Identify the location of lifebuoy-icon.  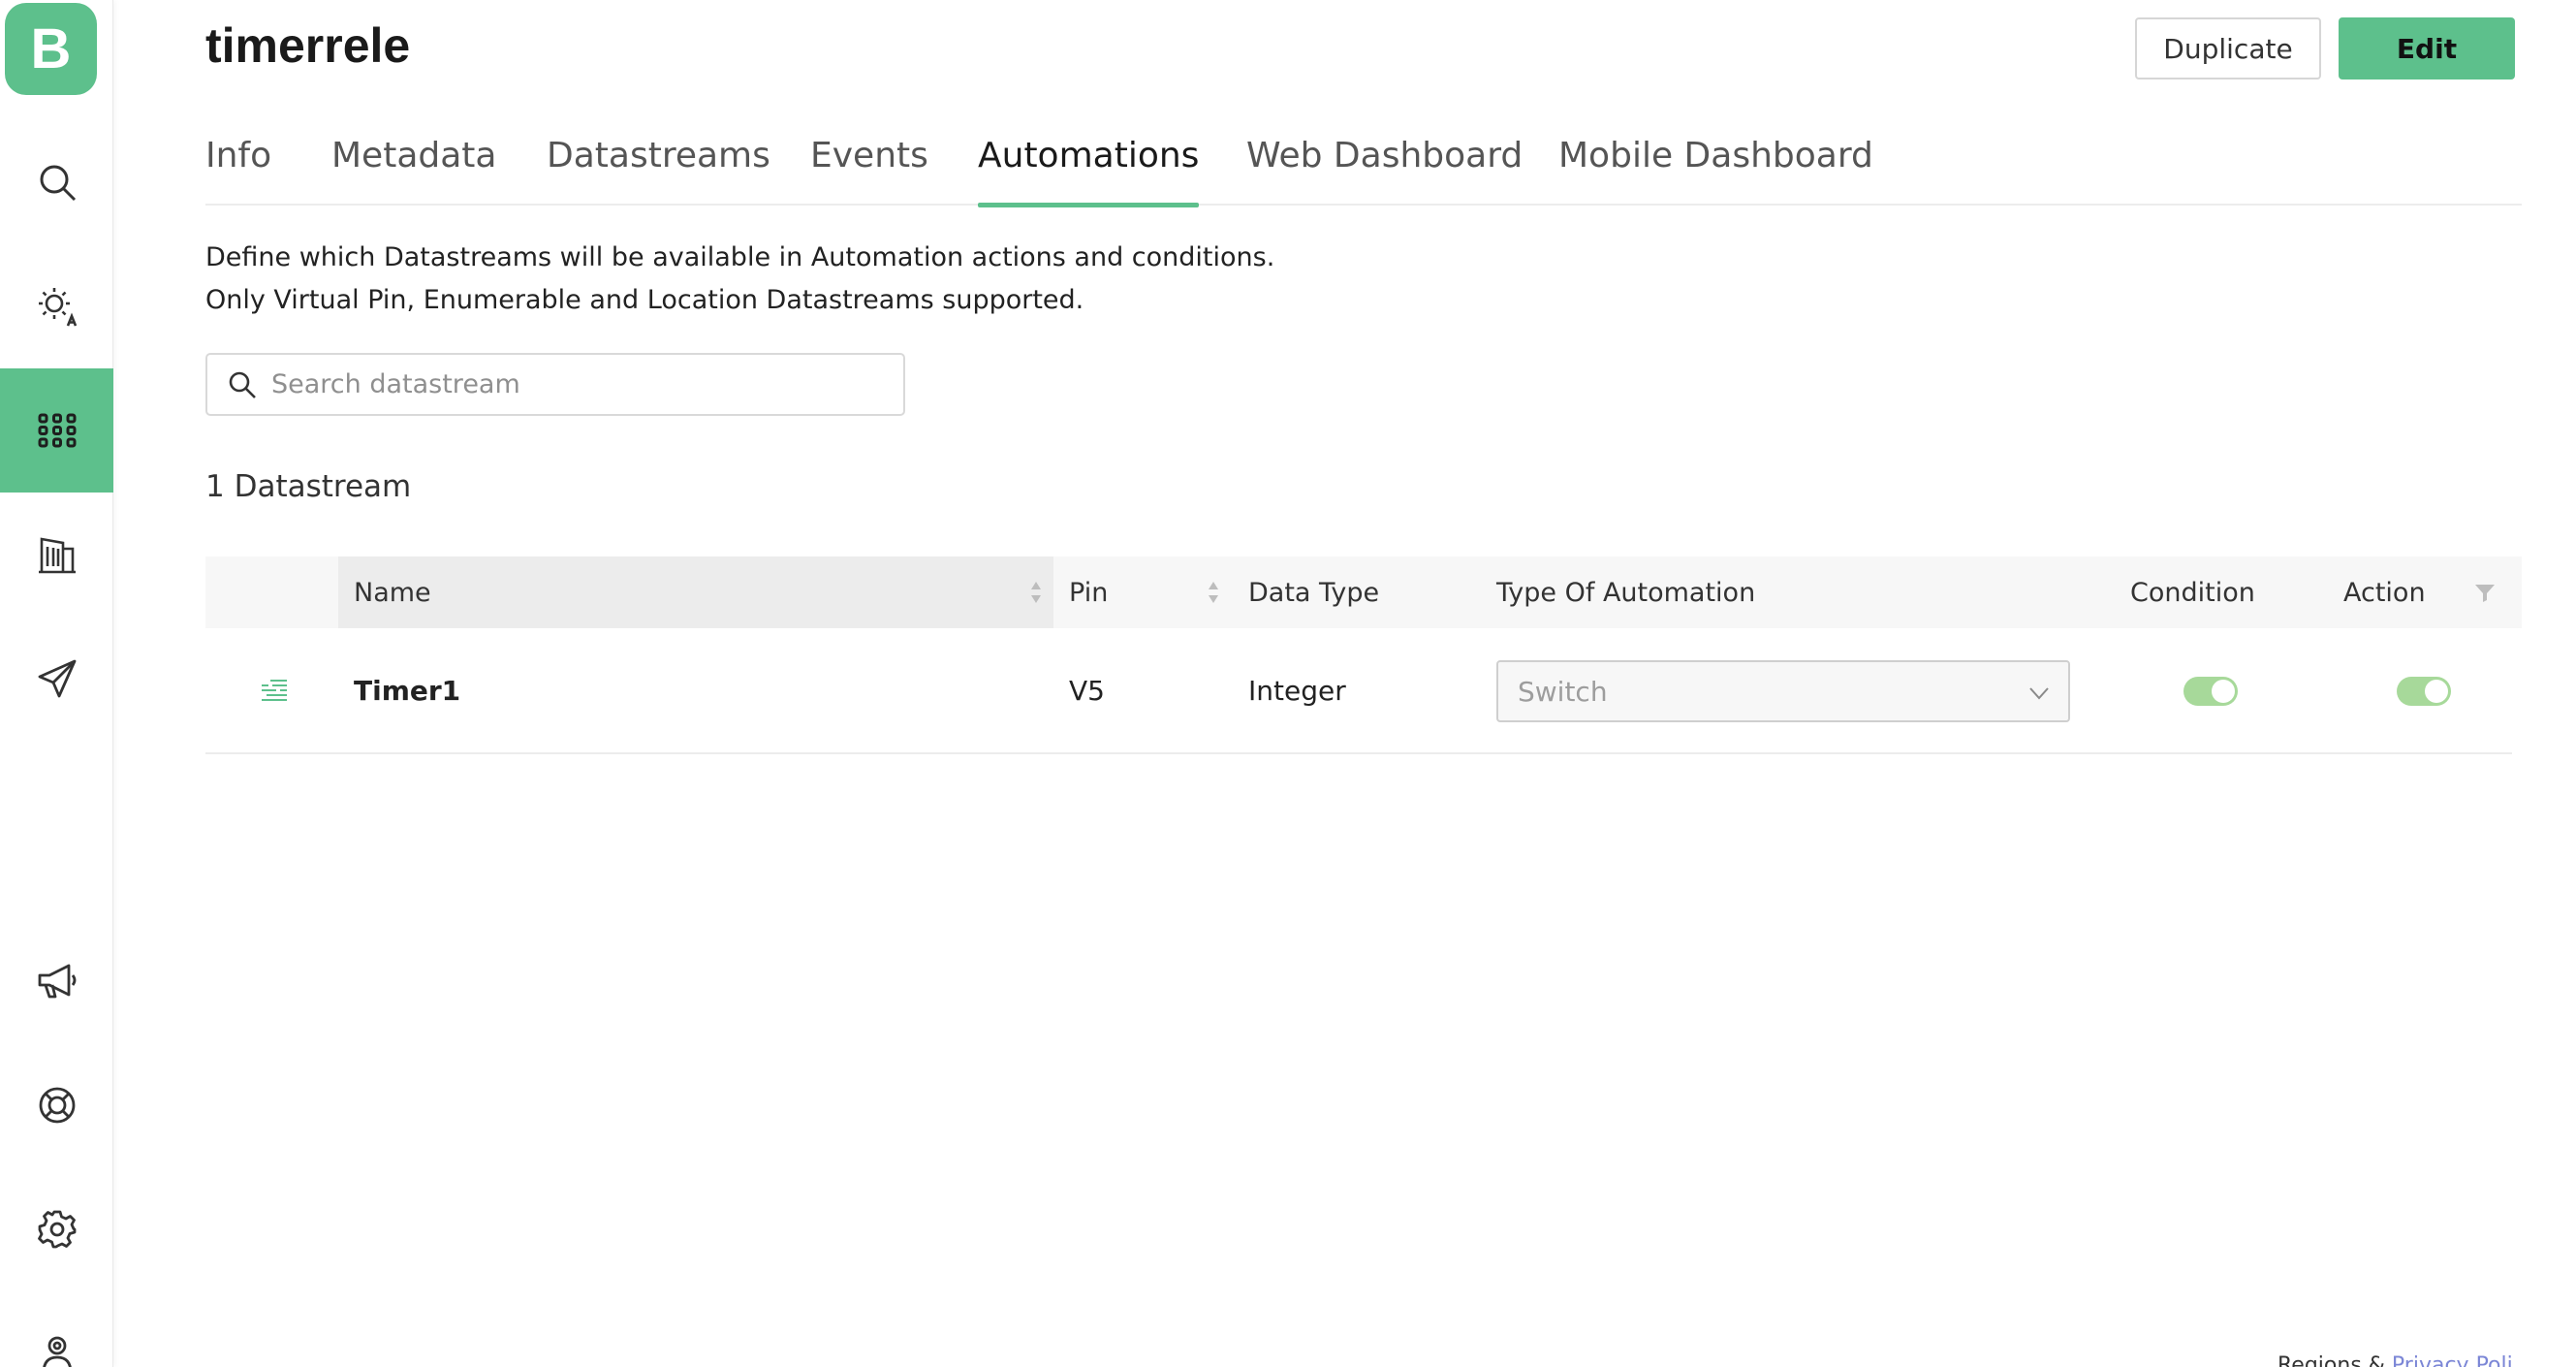
(57, 1106).